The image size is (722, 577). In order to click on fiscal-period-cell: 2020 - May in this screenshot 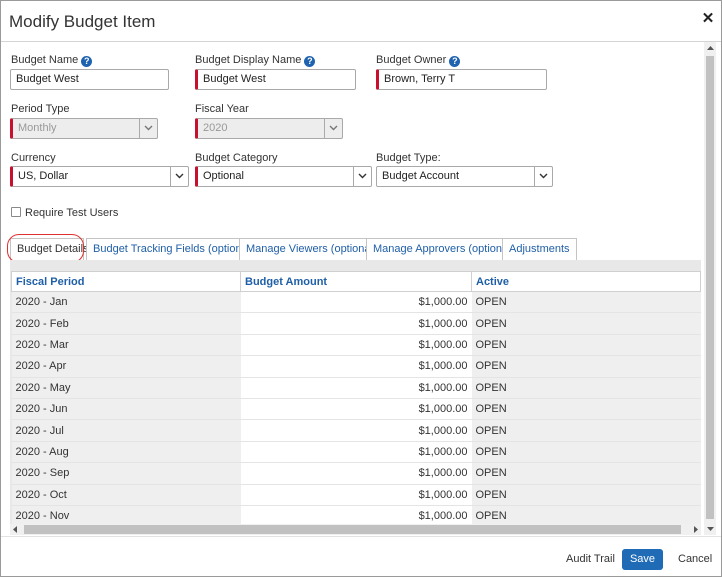, I will do `click(126, 388)`.